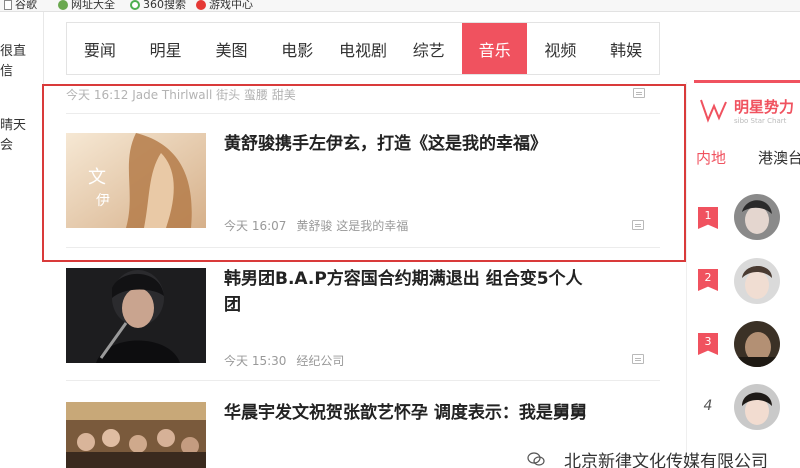 This screenshot has width=800, height=468. I want to click on star-chart-logo-icon, so click(713, 111).